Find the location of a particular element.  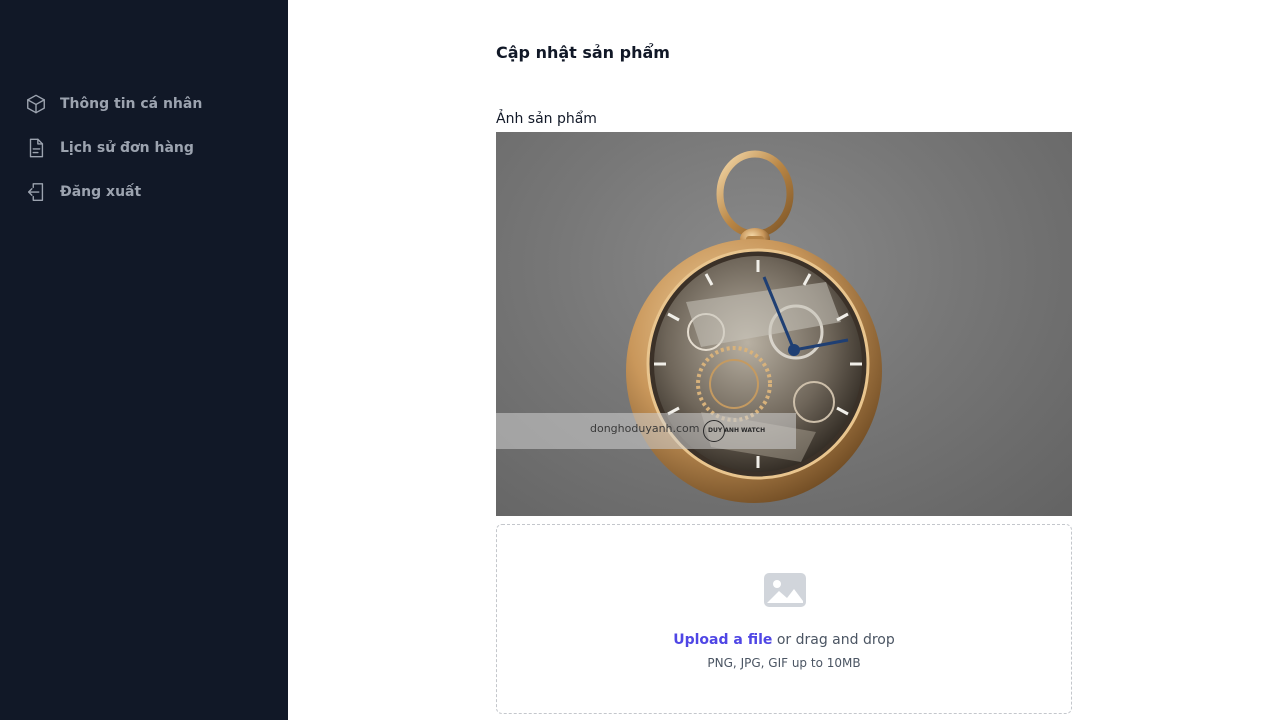

upload-file-link: Upload a file is located at coordinates (722, 640).